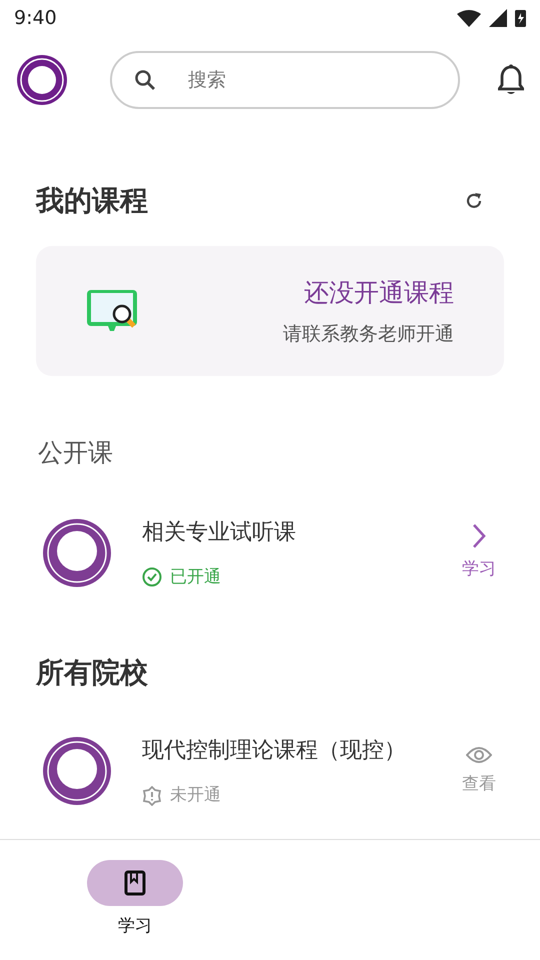  Describe the element at coordinates (75, 452) in the screenshot. I see `section-title: 公开课` at that location.